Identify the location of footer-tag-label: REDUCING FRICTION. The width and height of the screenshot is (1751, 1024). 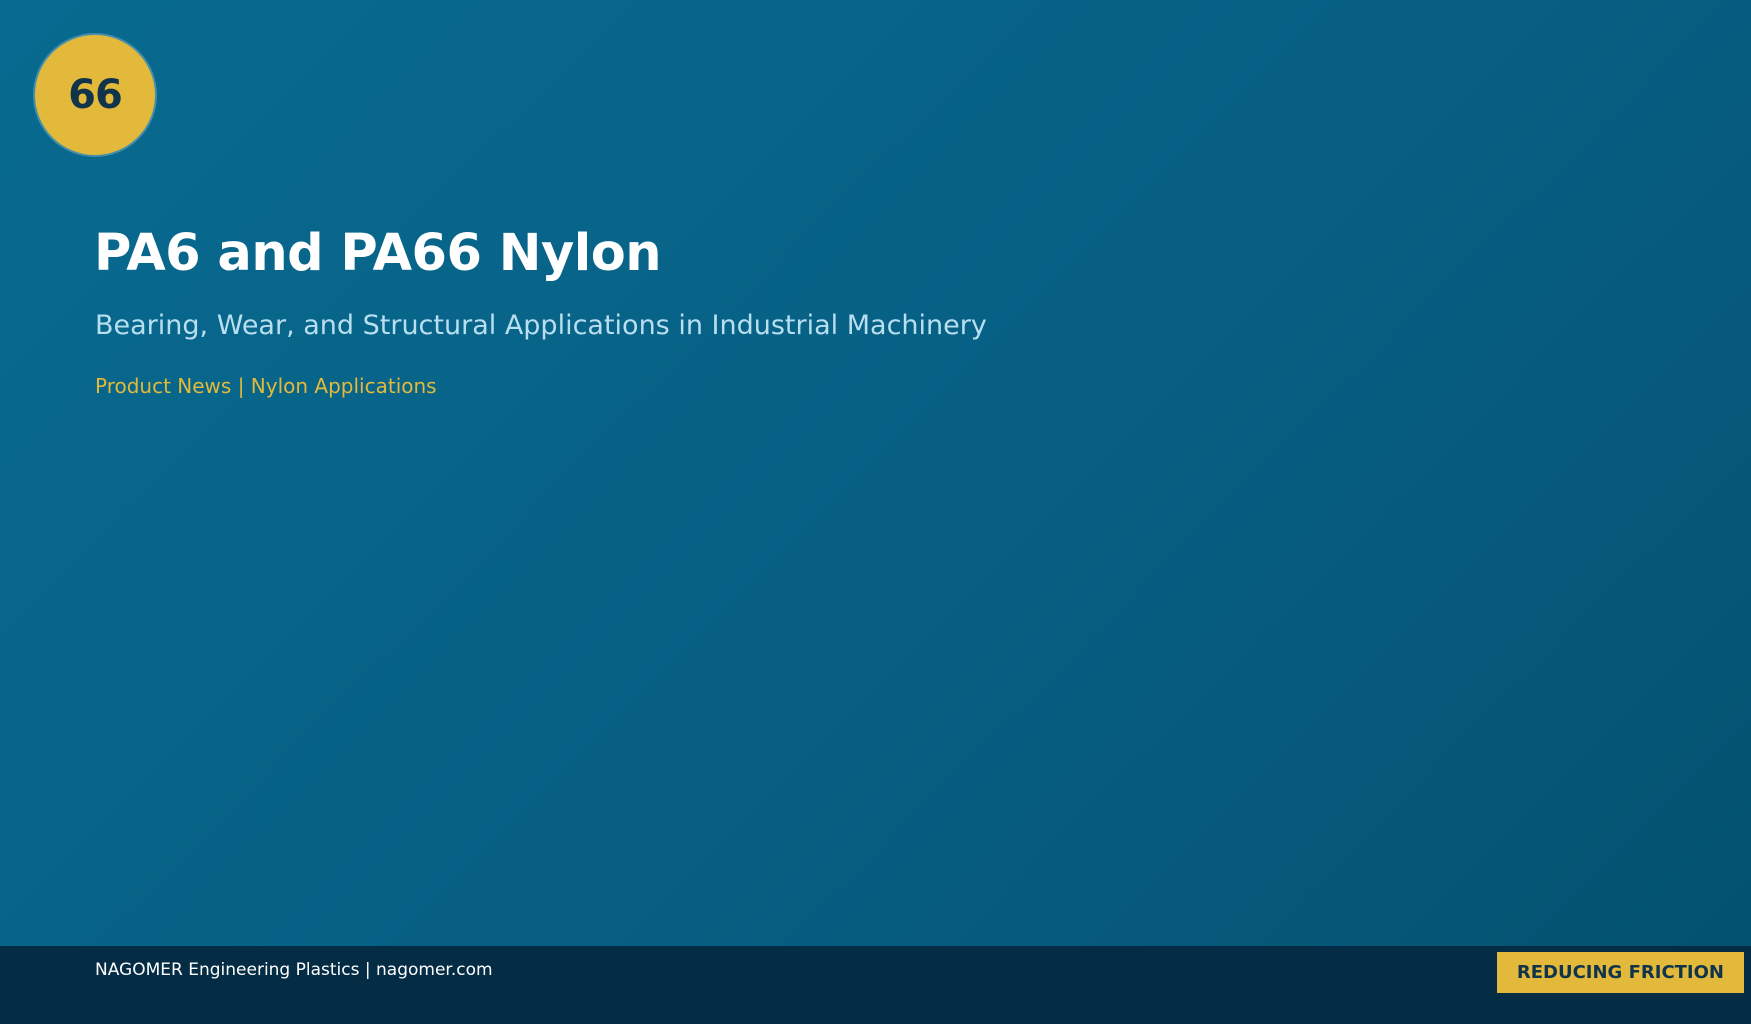
(1620, 972).